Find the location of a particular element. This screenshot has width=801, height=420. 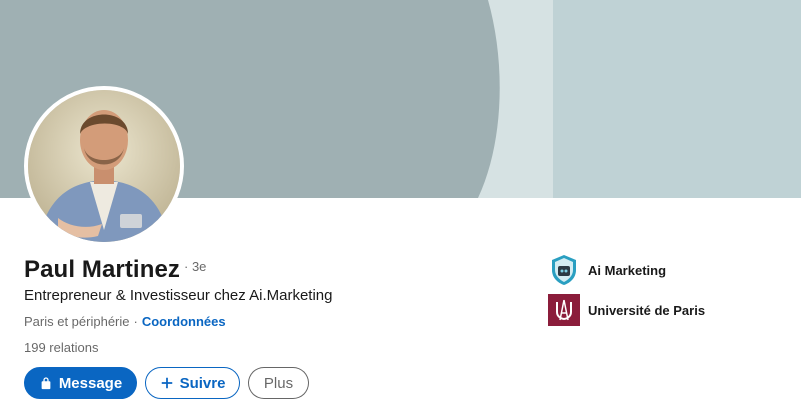

org-item-ai-marketing: Ai Marketing is located at coordinates (626, 270).